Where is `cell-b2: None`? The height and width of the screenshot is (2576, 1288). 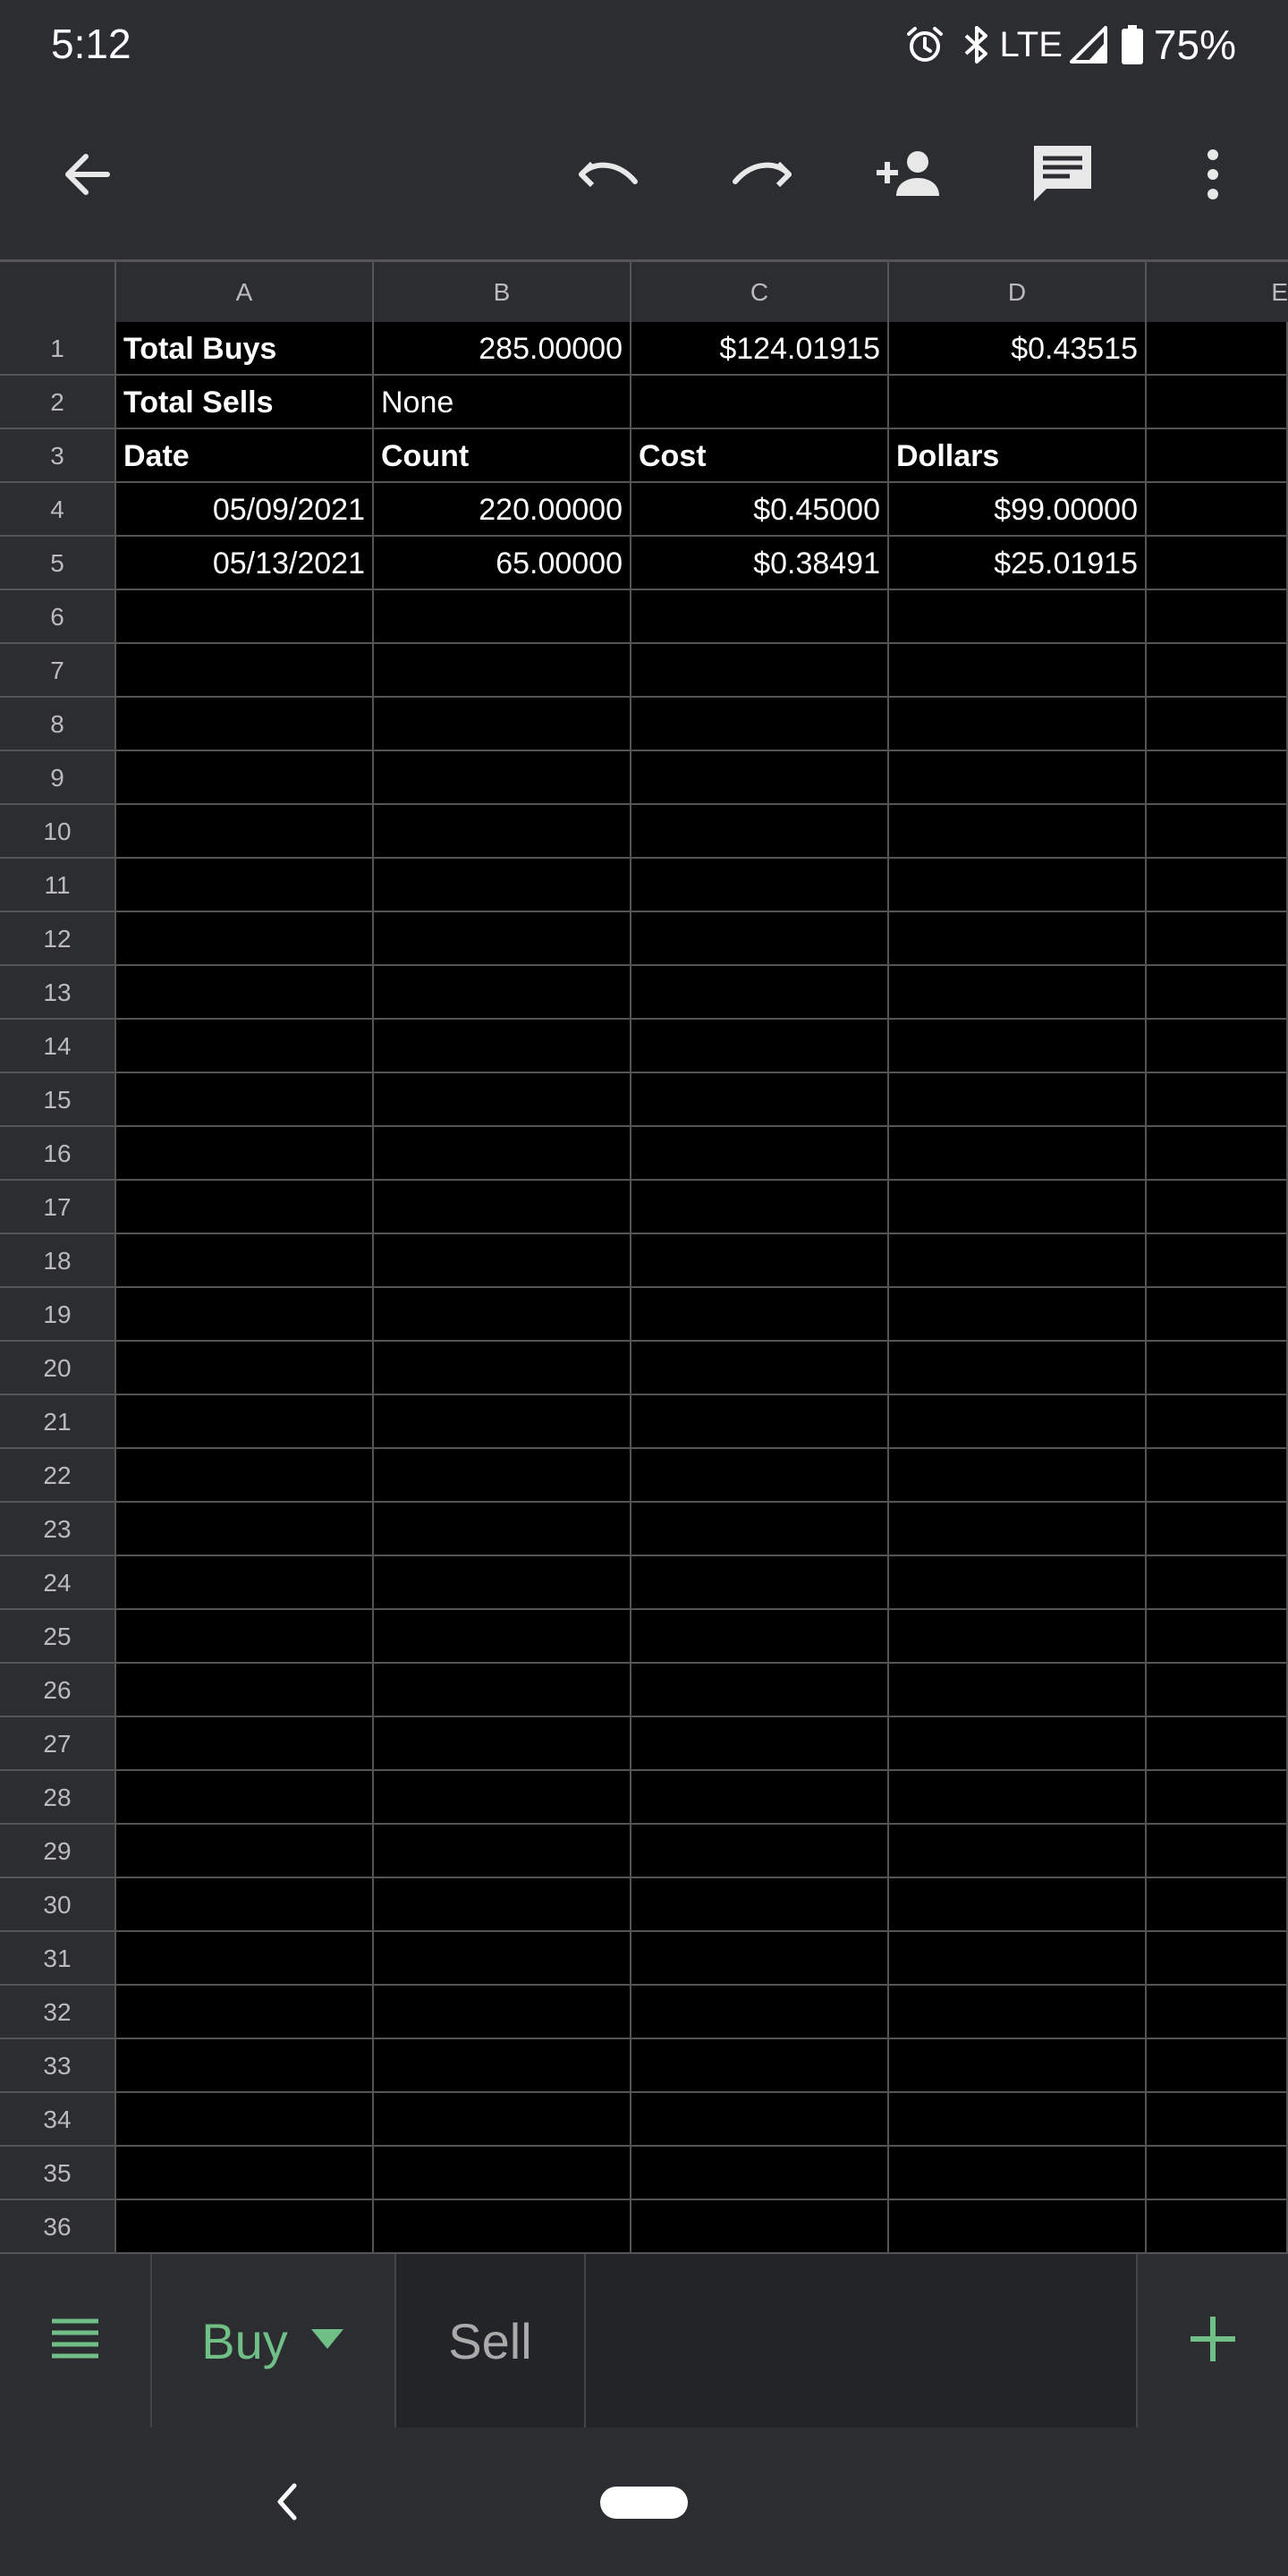
cell-b2: None is located at coordinates (502, 402).